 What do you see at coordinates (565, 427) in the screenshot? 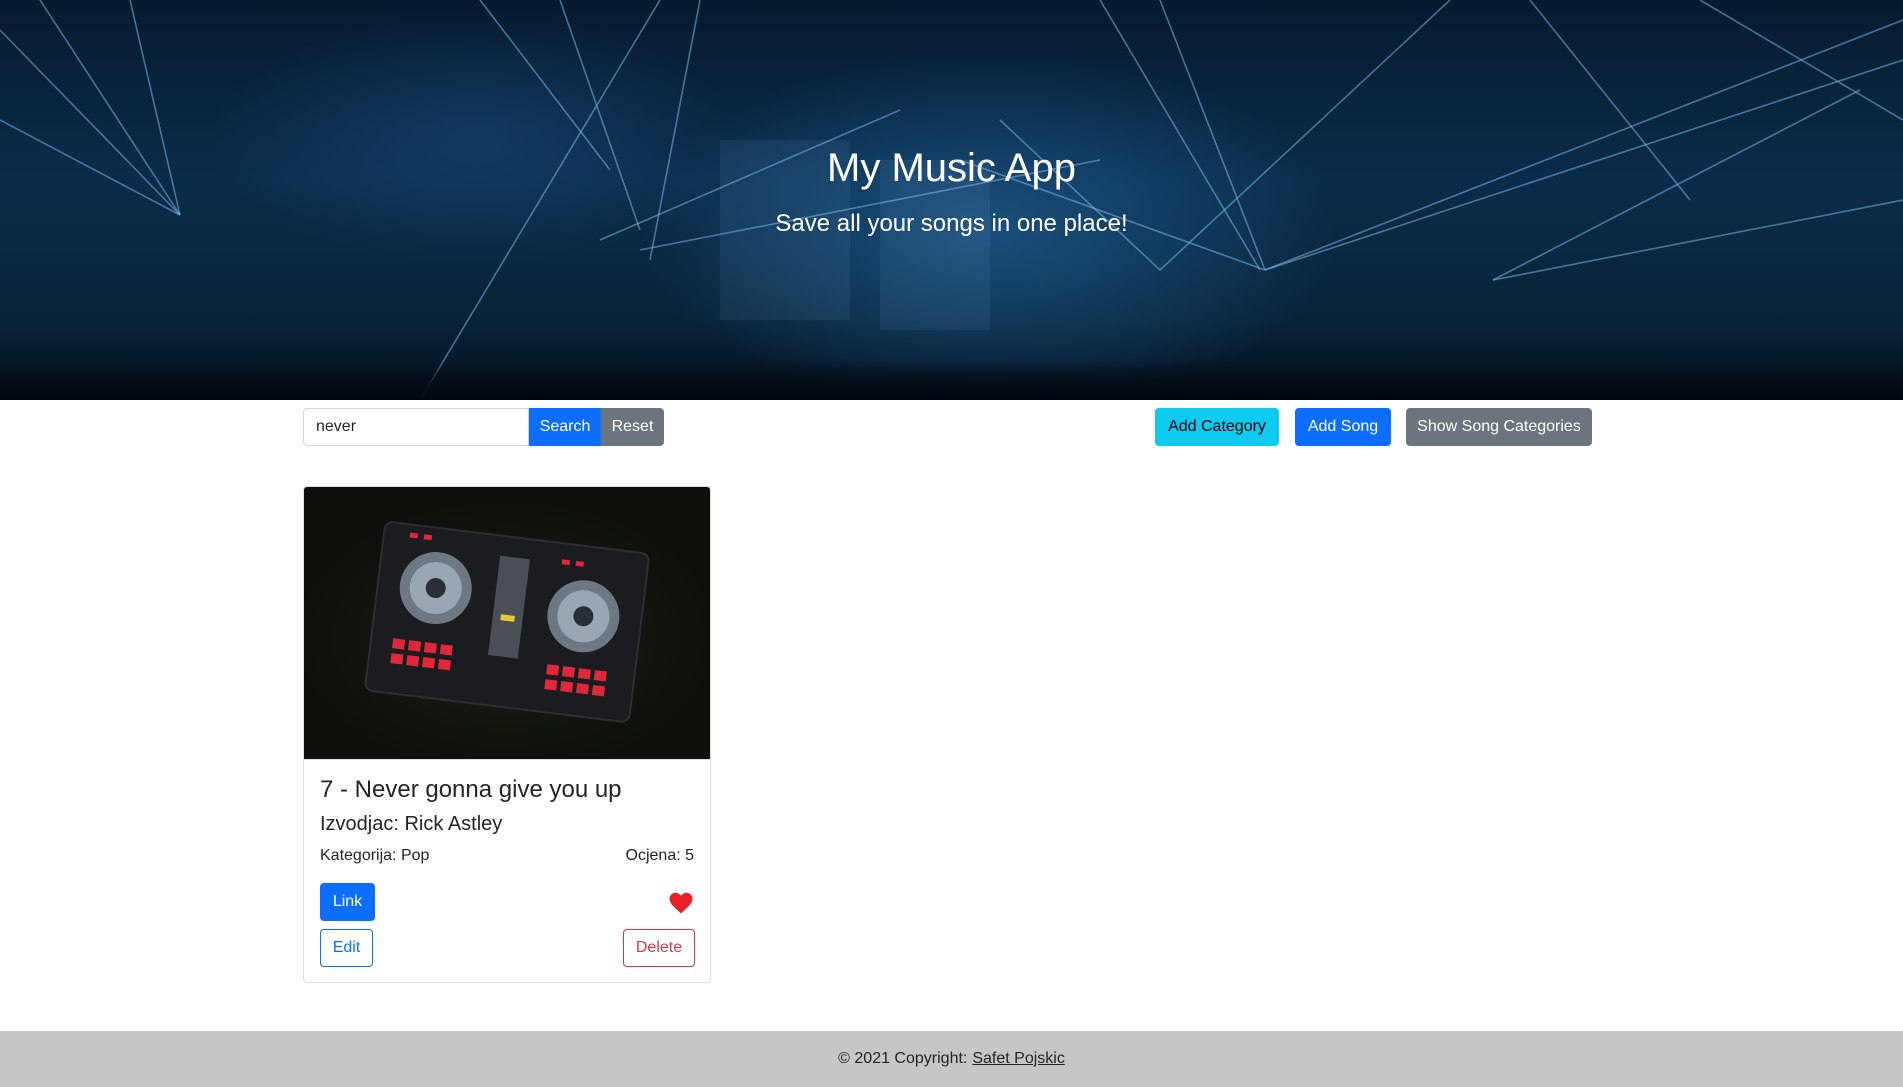
I see `search-button: Search` at bounding box center [565, 427].